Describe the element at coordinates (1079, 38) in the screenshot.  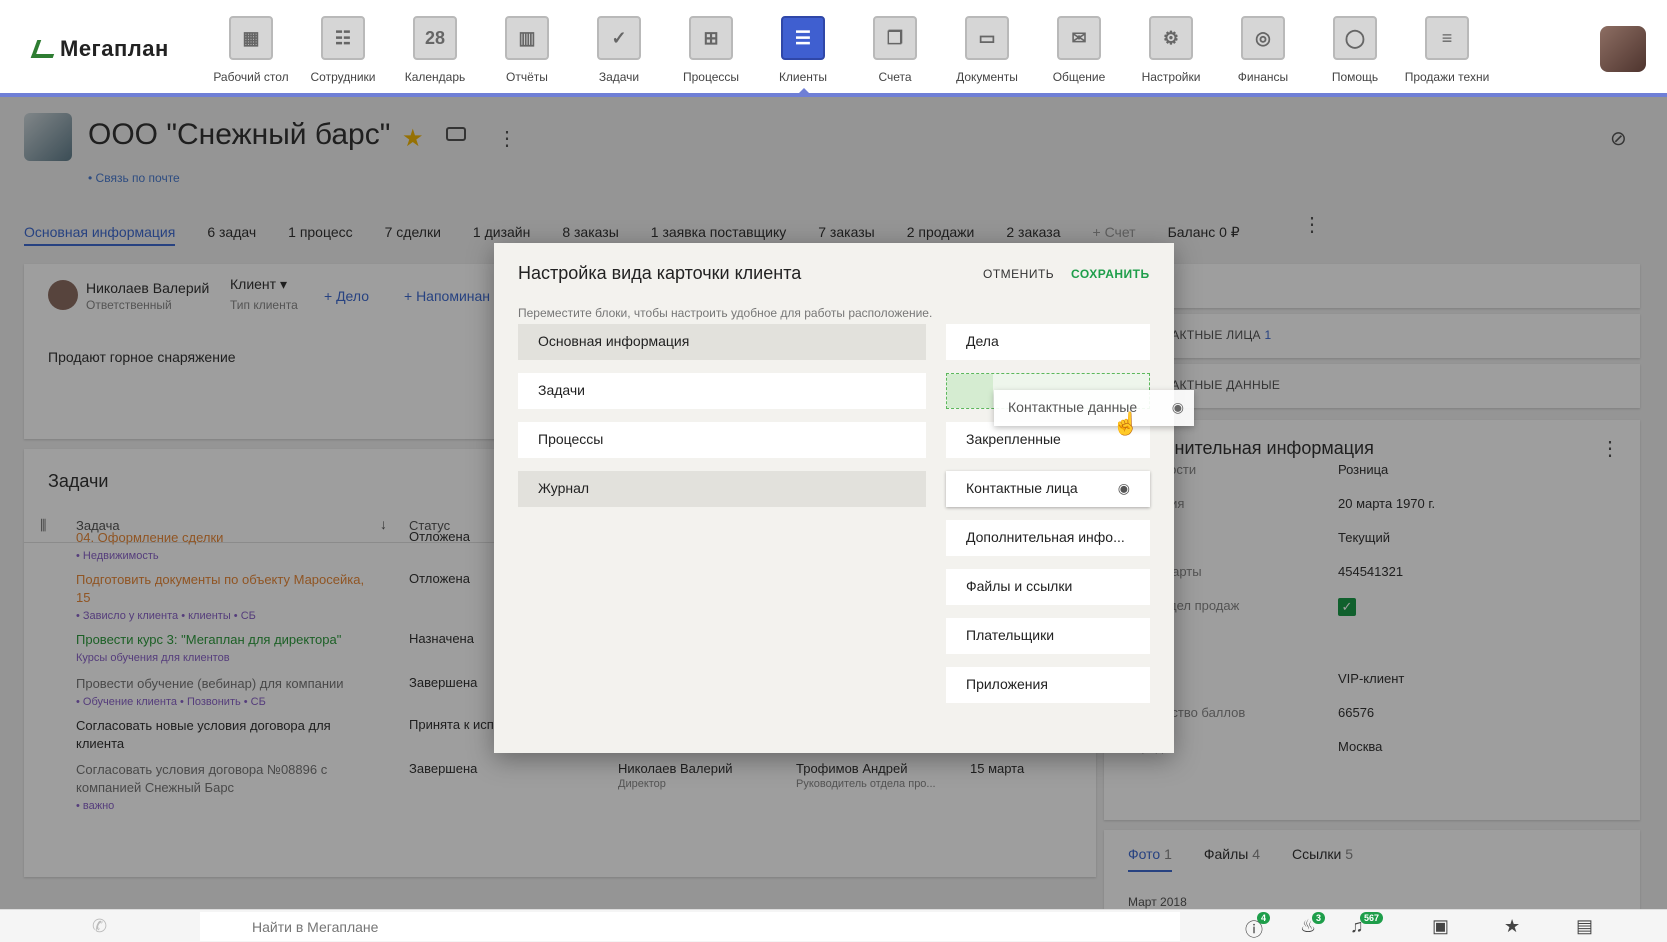
I see `chat-icon: ✉` at that location.